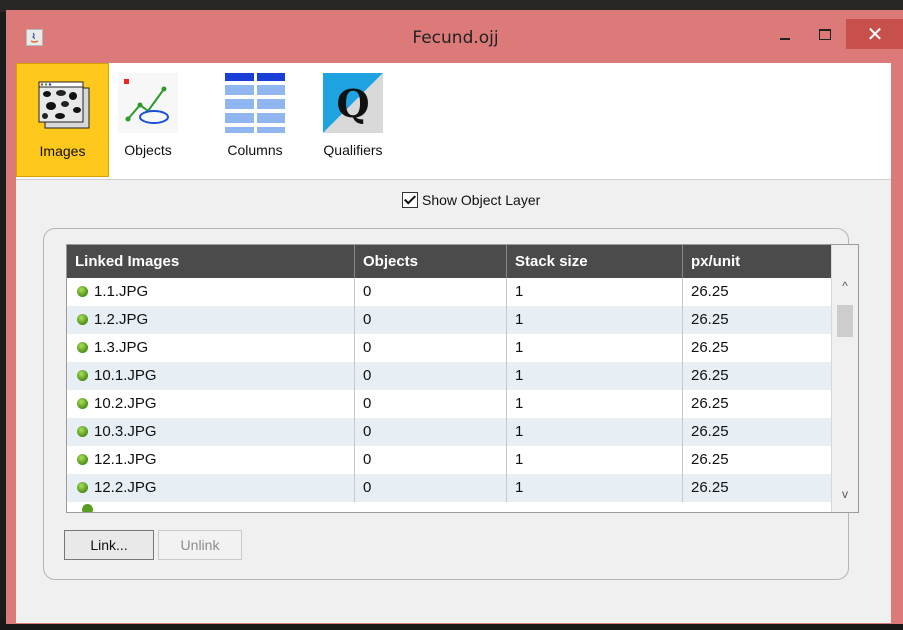 The width and height of the screenshot is (903, 630). I want to click on table-row: 1.3.JPG 0 1 26.25, so click(449, 348).